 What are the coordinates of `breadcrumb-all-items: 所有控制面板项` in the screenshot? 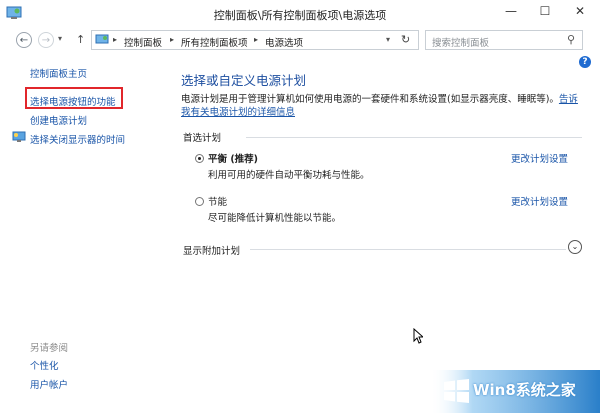 It's located at (214, 42).